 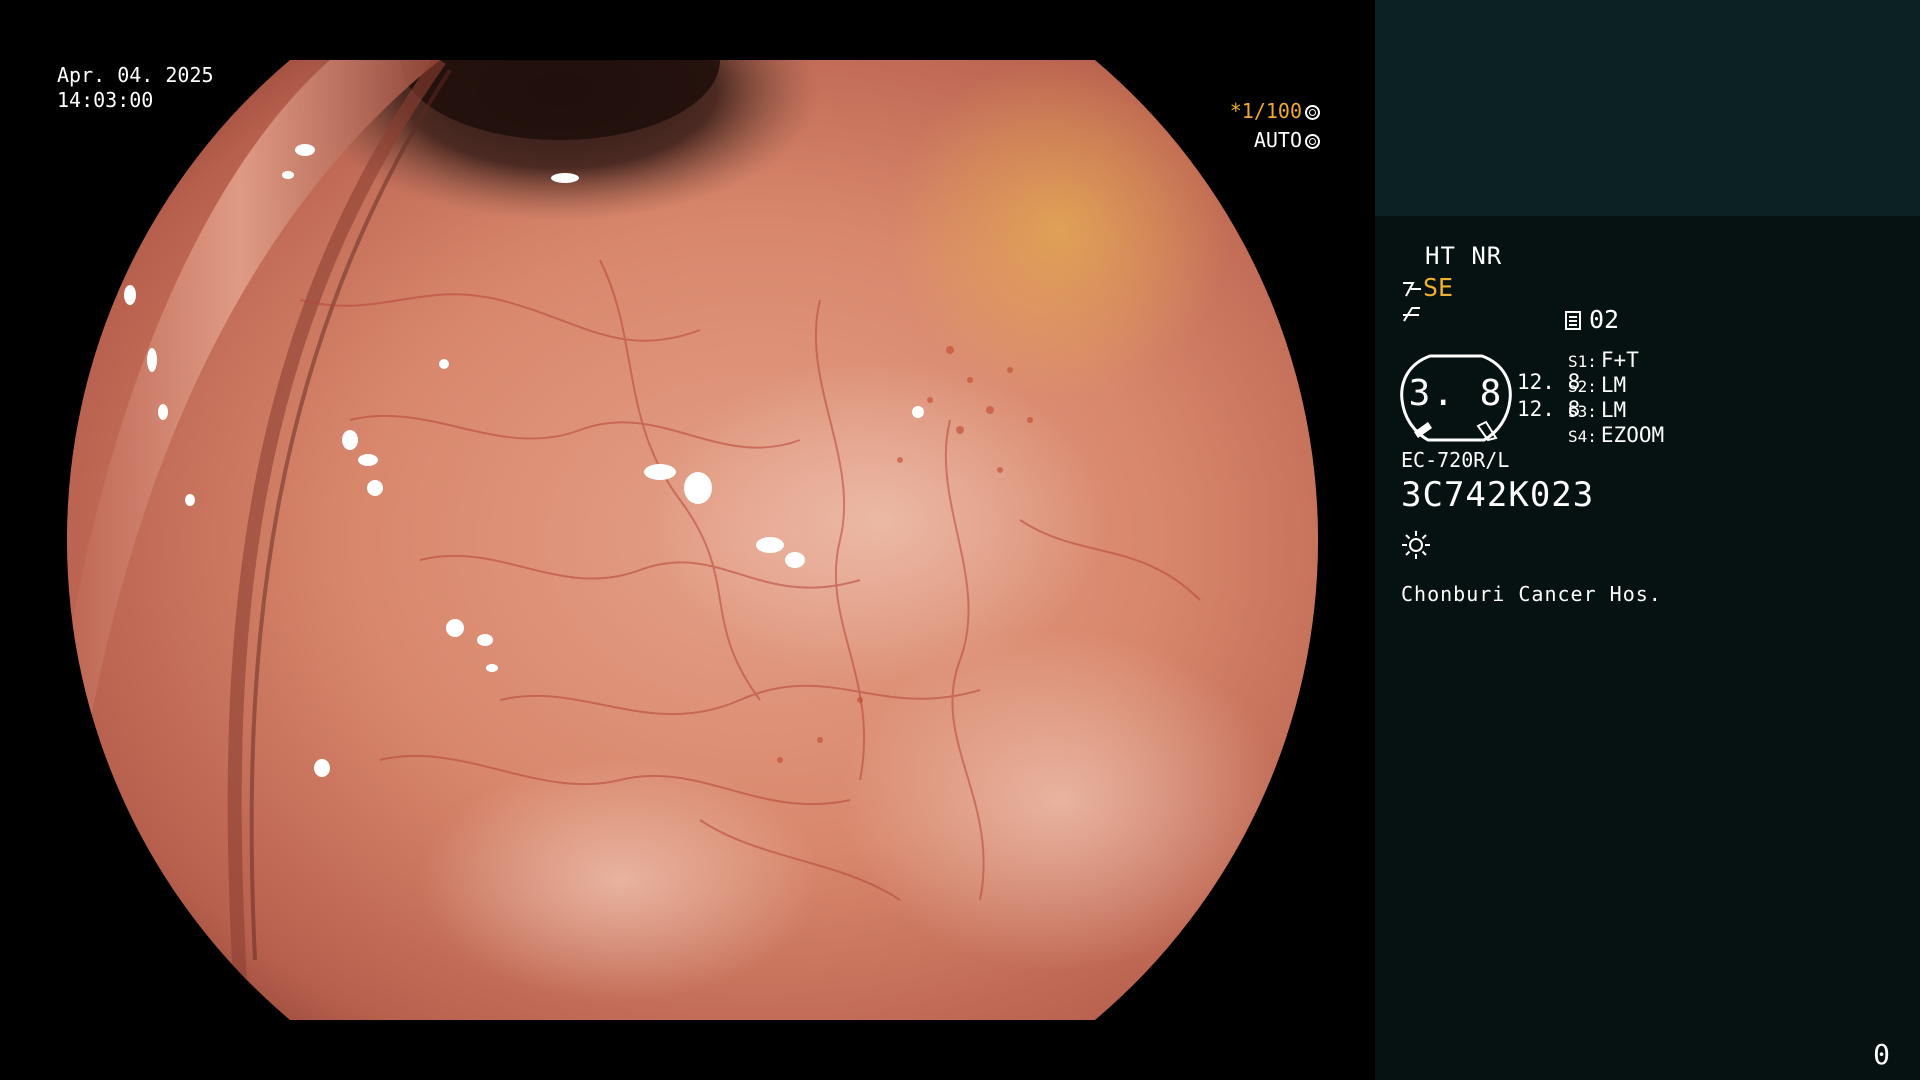 I want to click on scope-serial-number: 3C742K023, so click(x=1498, y=495).